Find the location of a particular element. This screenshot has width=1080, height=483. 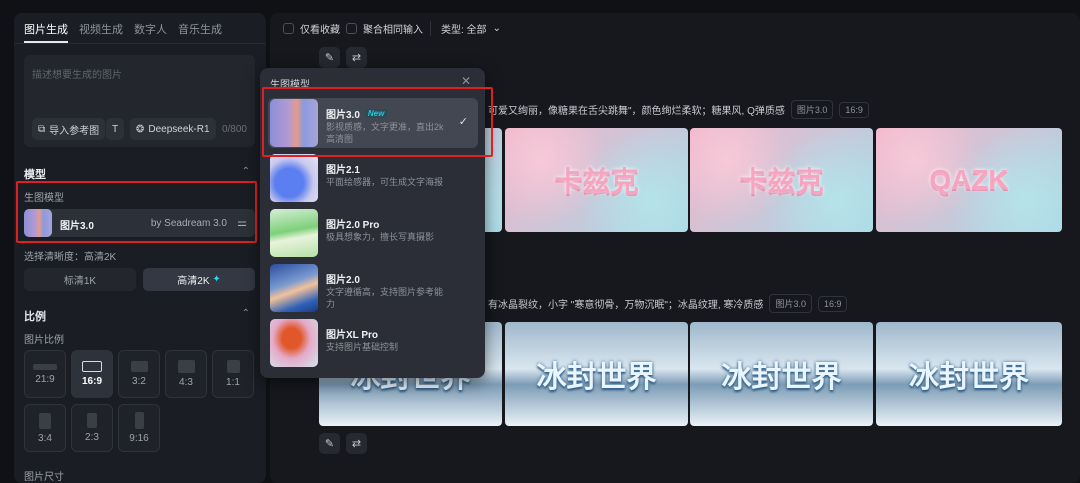

mode-tabs: 图片生成 视频生成 数字人 音乐生成 is located at coordinates (140, 28).